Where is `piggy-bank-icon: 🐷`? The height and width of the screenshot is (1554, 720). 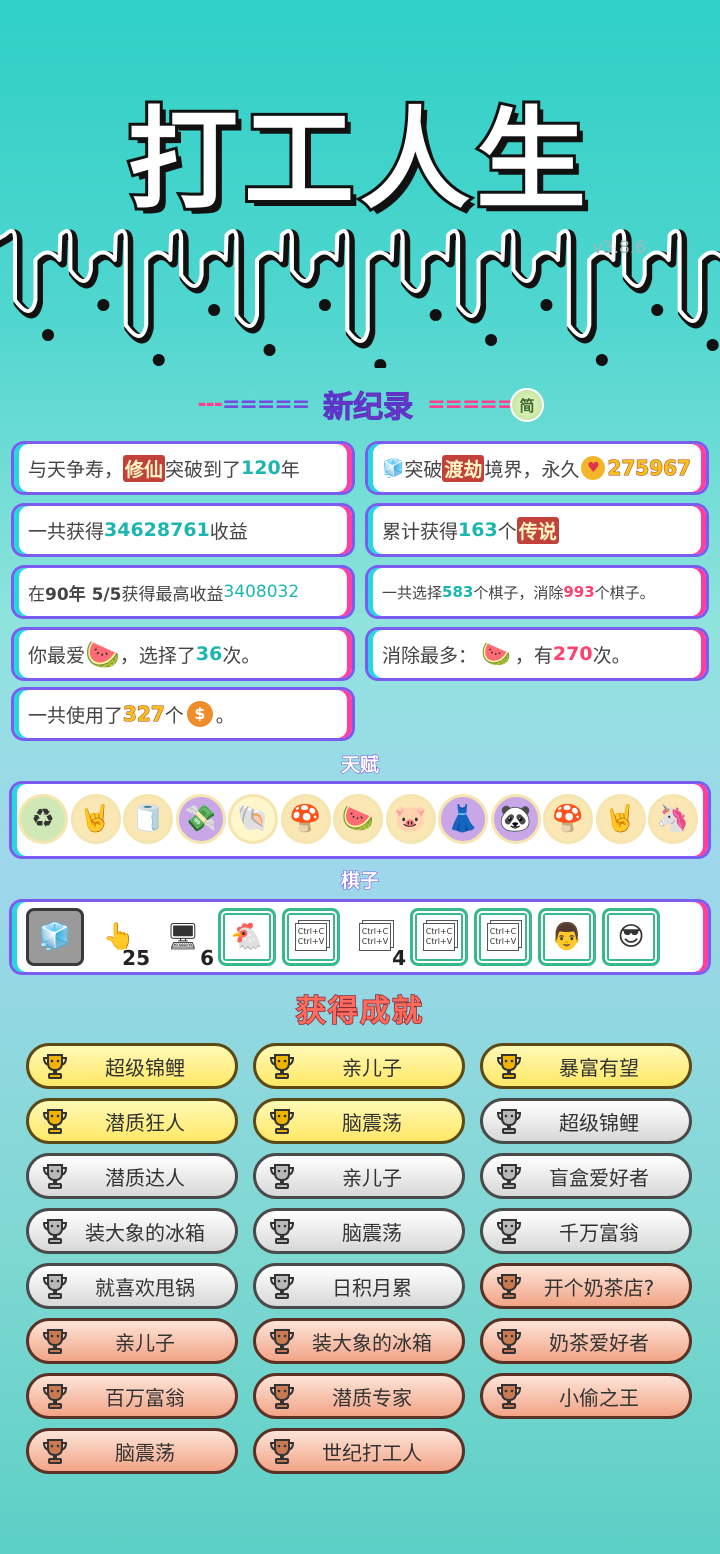 piggy-bank-icon: 🐷 is located at coordinates (410, 819).